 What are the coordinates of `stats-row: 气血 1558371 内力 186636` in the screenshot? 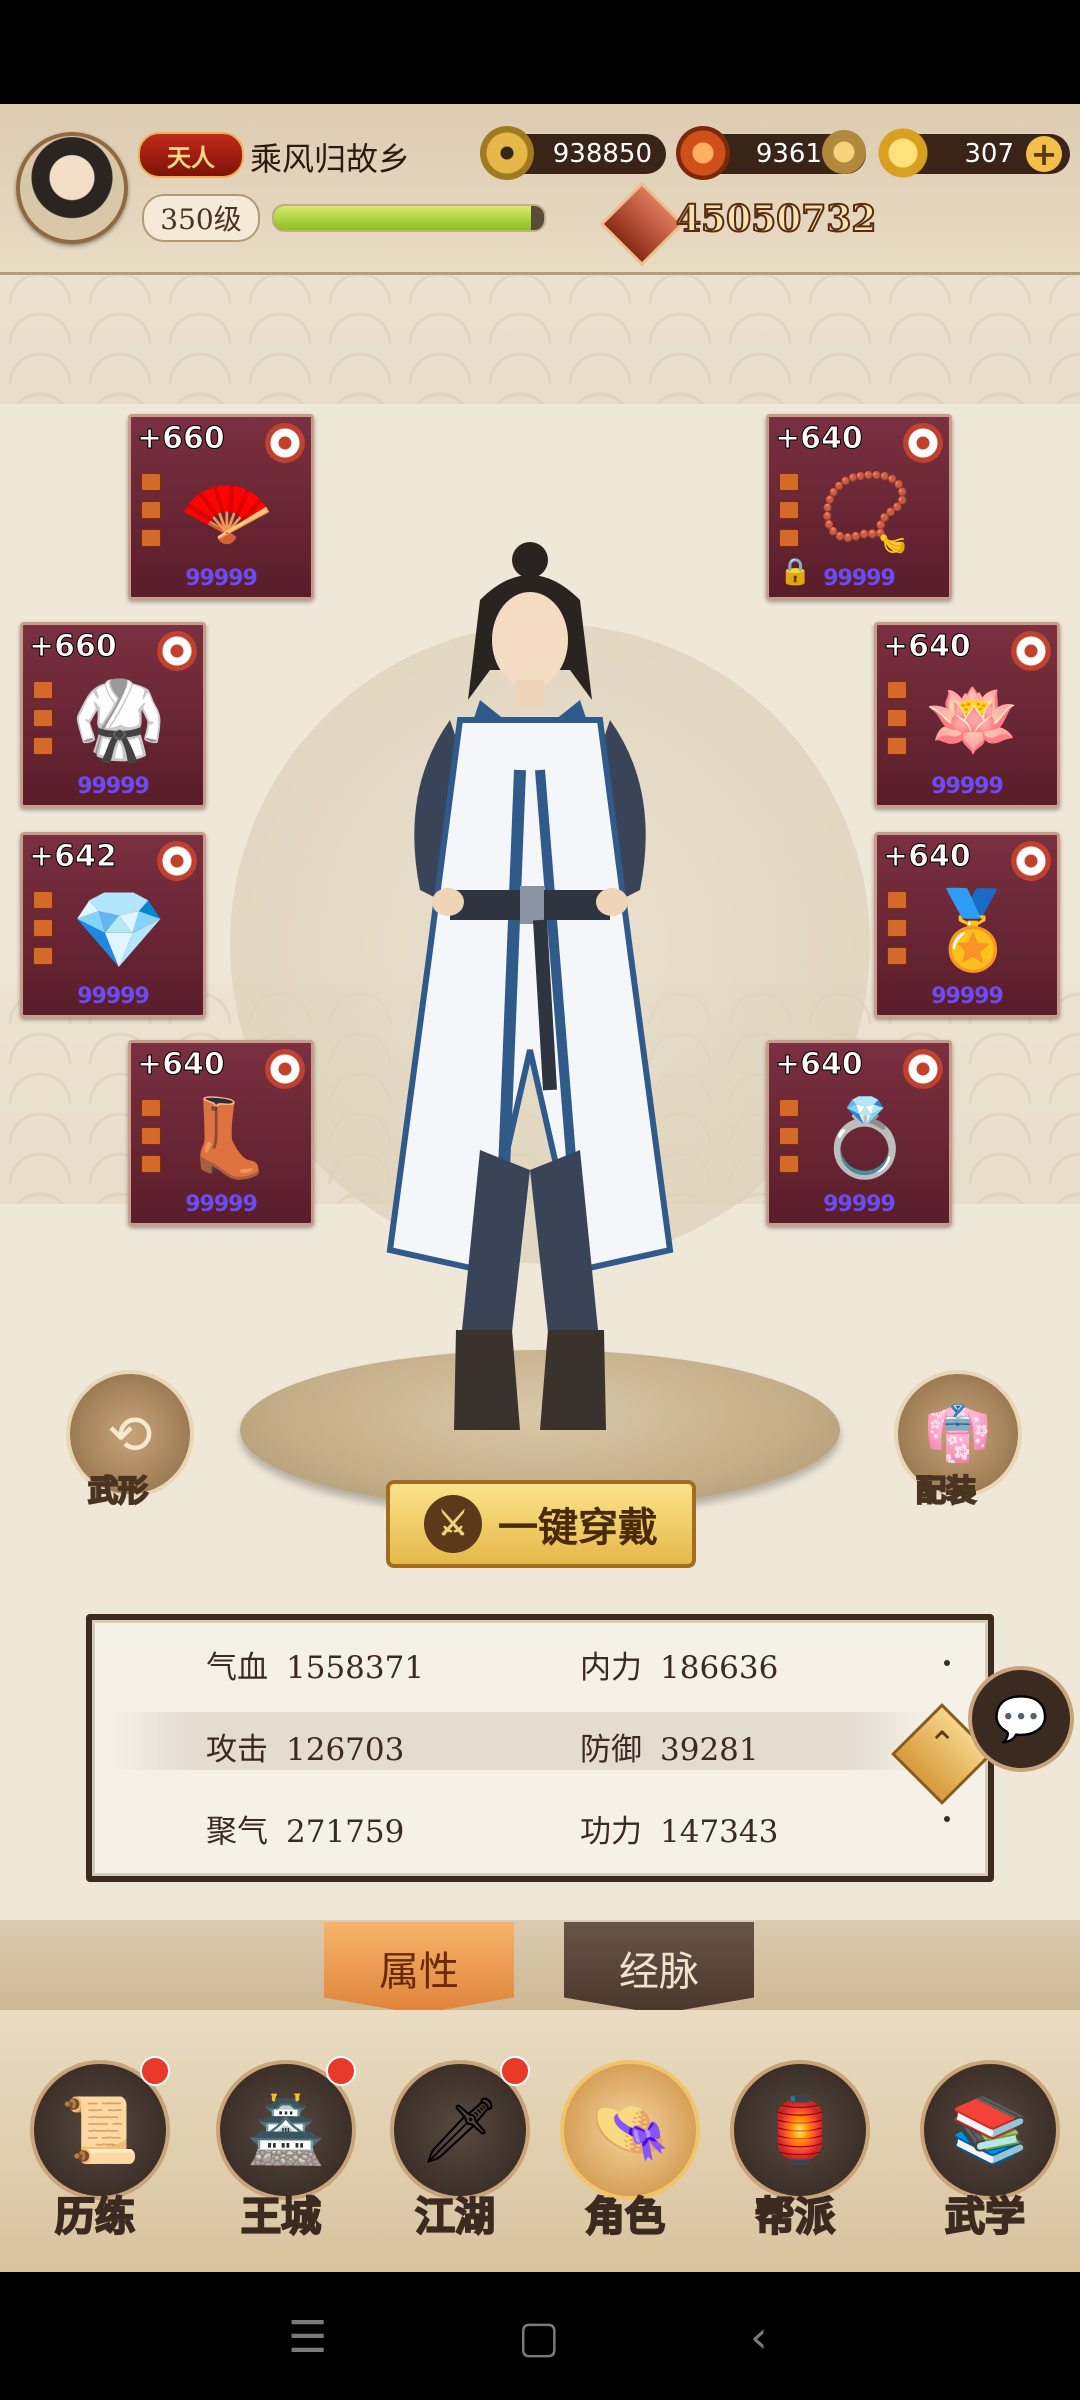 It's located at (520, 1659).